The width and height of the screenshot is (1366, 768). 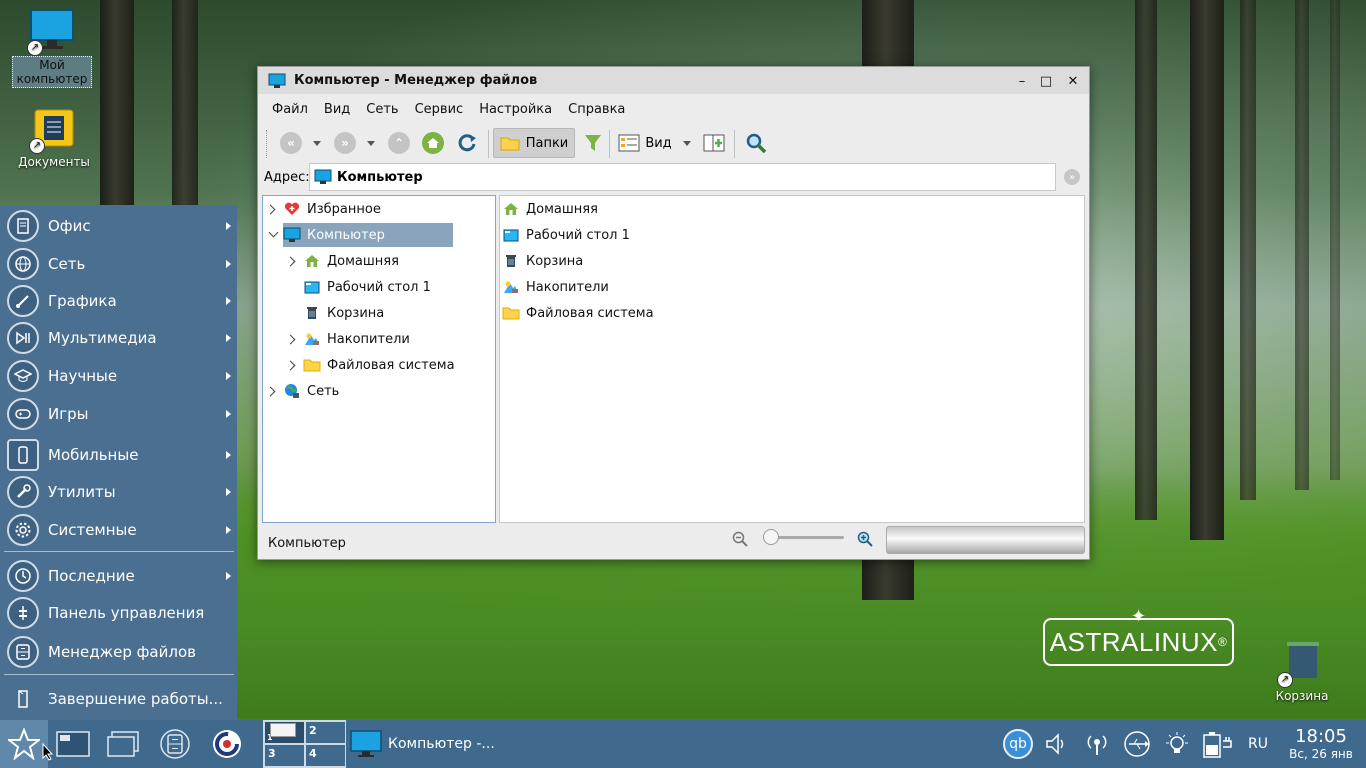 What do you see at coordinates (118, 492) in the screenshot?
I see `menu-item-utilities: Утилиты` at bounding box center [118, 492].